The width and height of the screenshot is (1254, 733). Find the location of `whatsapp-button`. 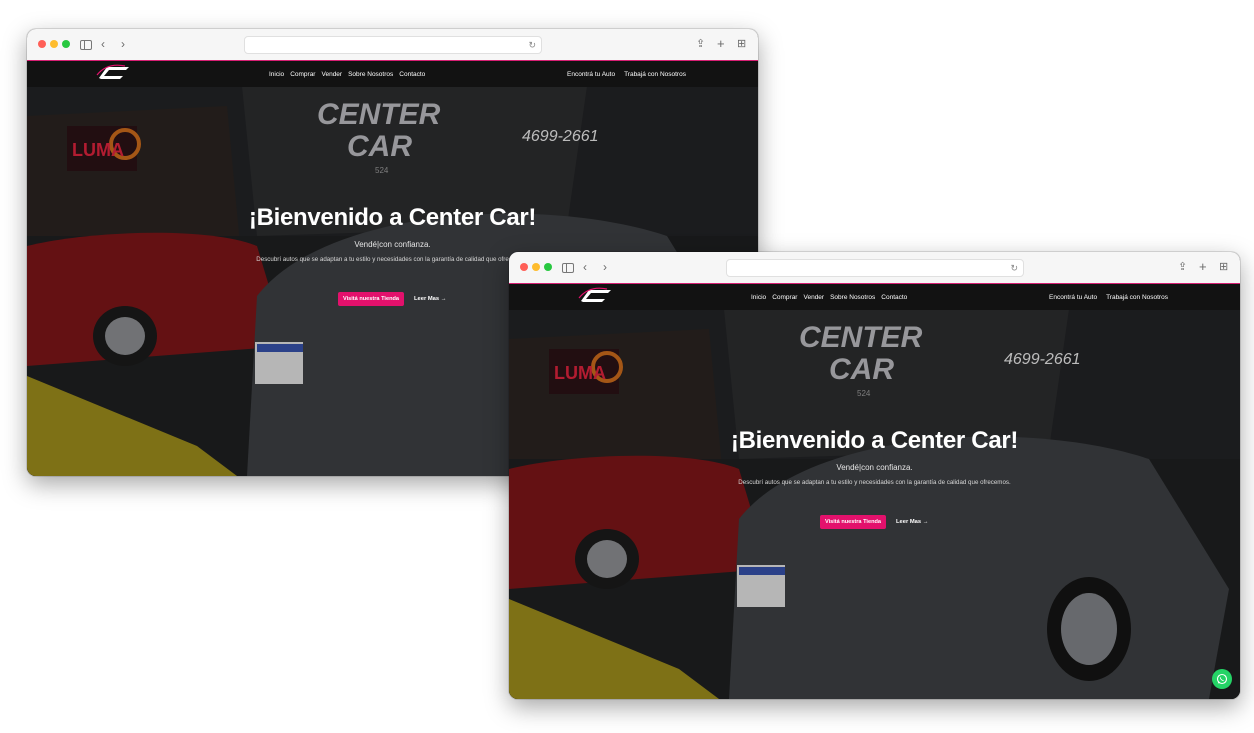

whatsapp-button is located at coordinates (1222, 679).